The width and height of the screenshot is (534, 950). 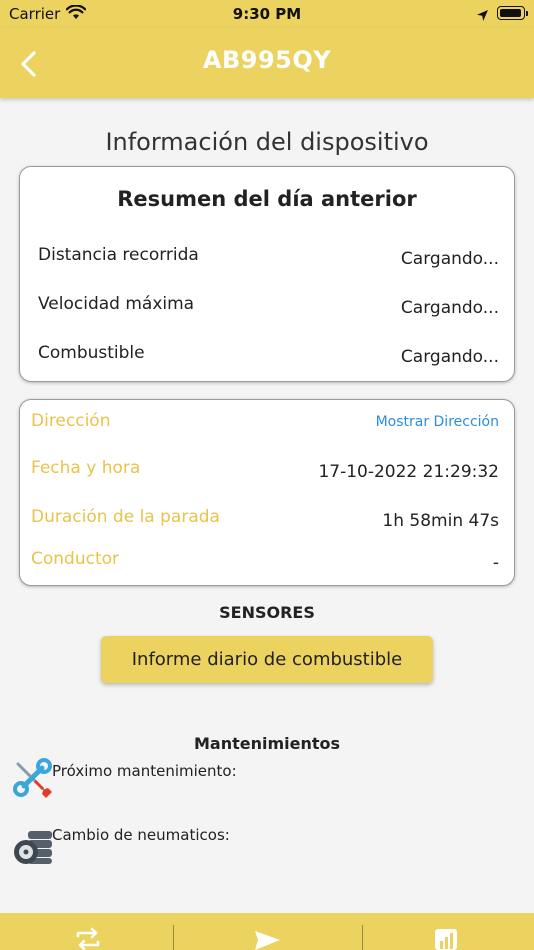 I want to click on row-label: Dirección, so click(x=71, y=421).